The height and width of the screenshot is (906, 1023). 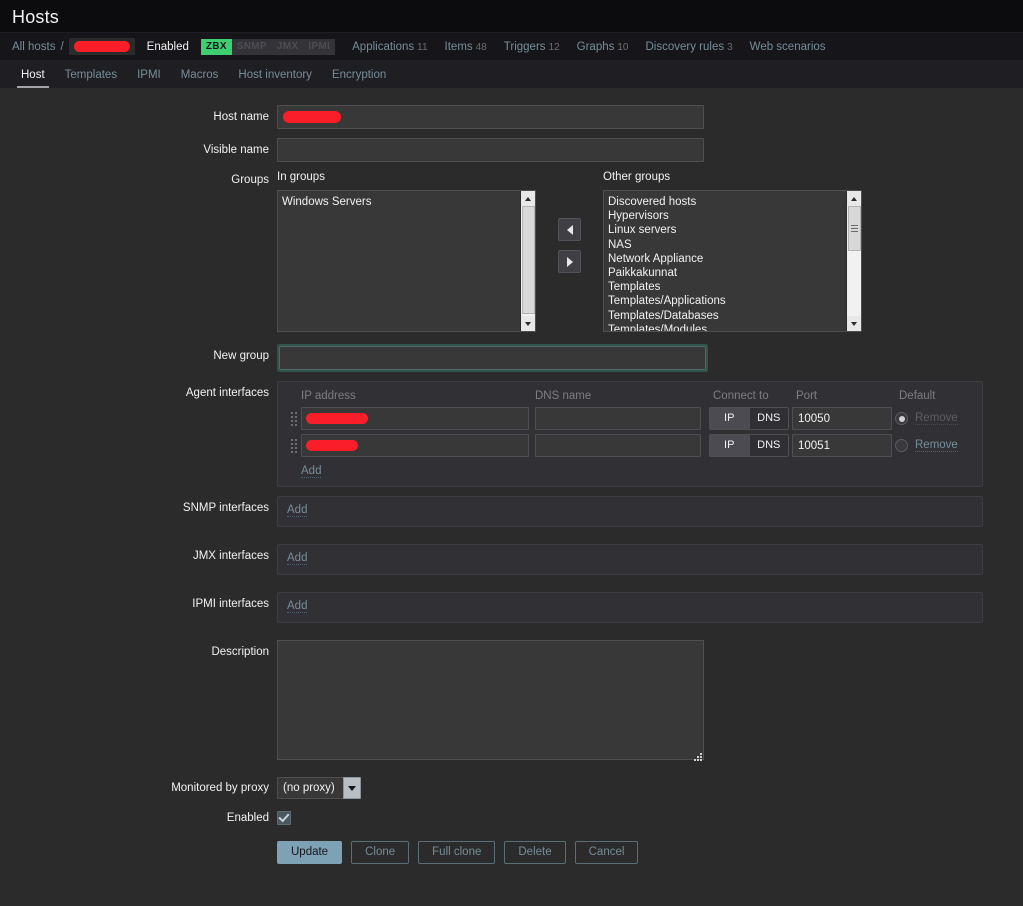 I want to click on visible-name-input, so click(x=490, y=150).